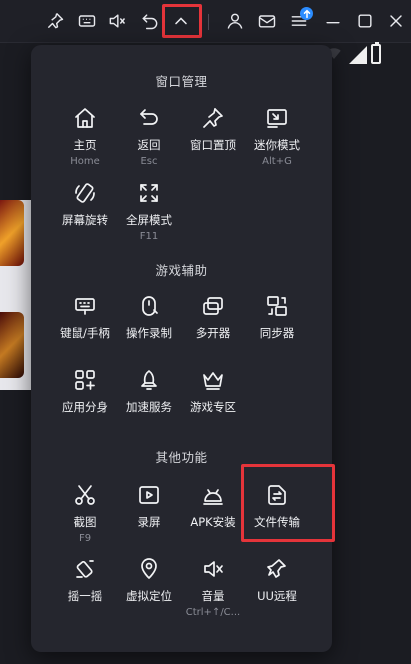  I want to click on menu-item-rotate: 屏幕旋转, so click(85, 216).